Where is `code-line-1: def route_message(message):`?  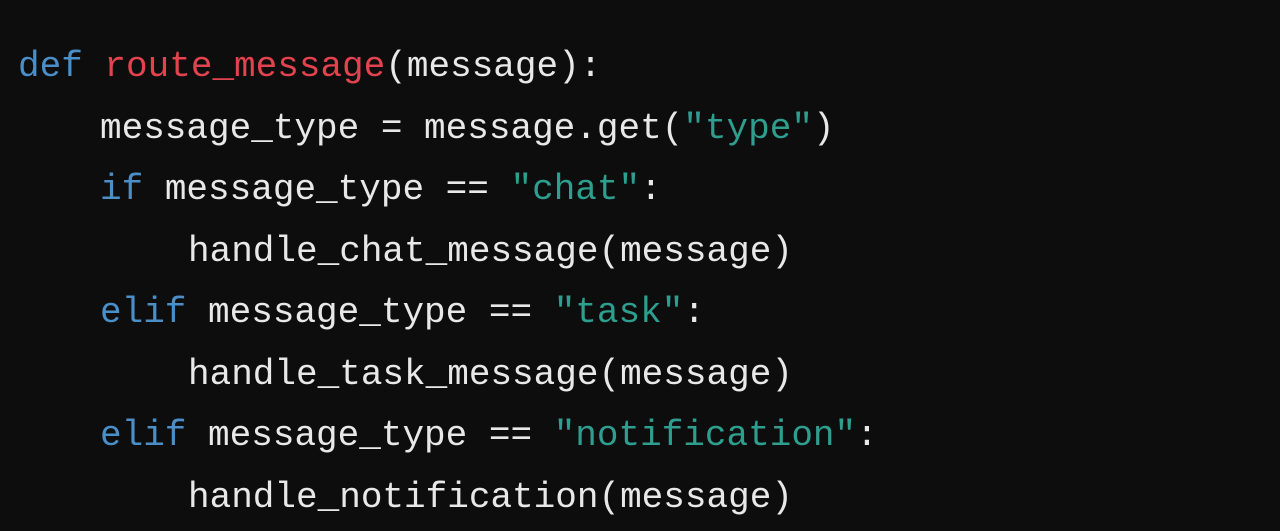
code-line-1: def route_message(message): is located at coordinates (448, 67).